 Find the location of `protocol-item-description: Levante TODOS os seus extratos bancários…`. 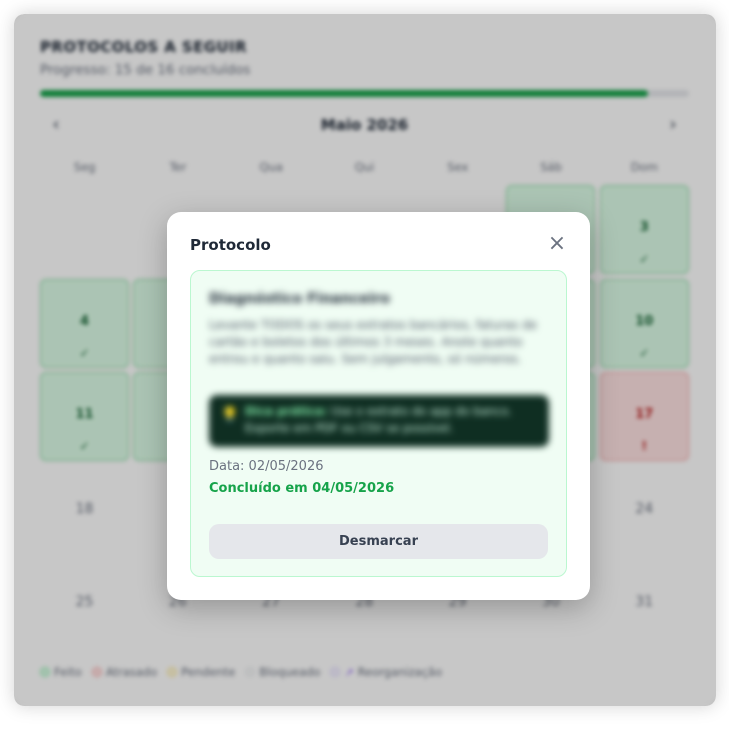

protocol-item-description: Levante TODOS os seus extratos bancários… is located at coordinates (373, 342).